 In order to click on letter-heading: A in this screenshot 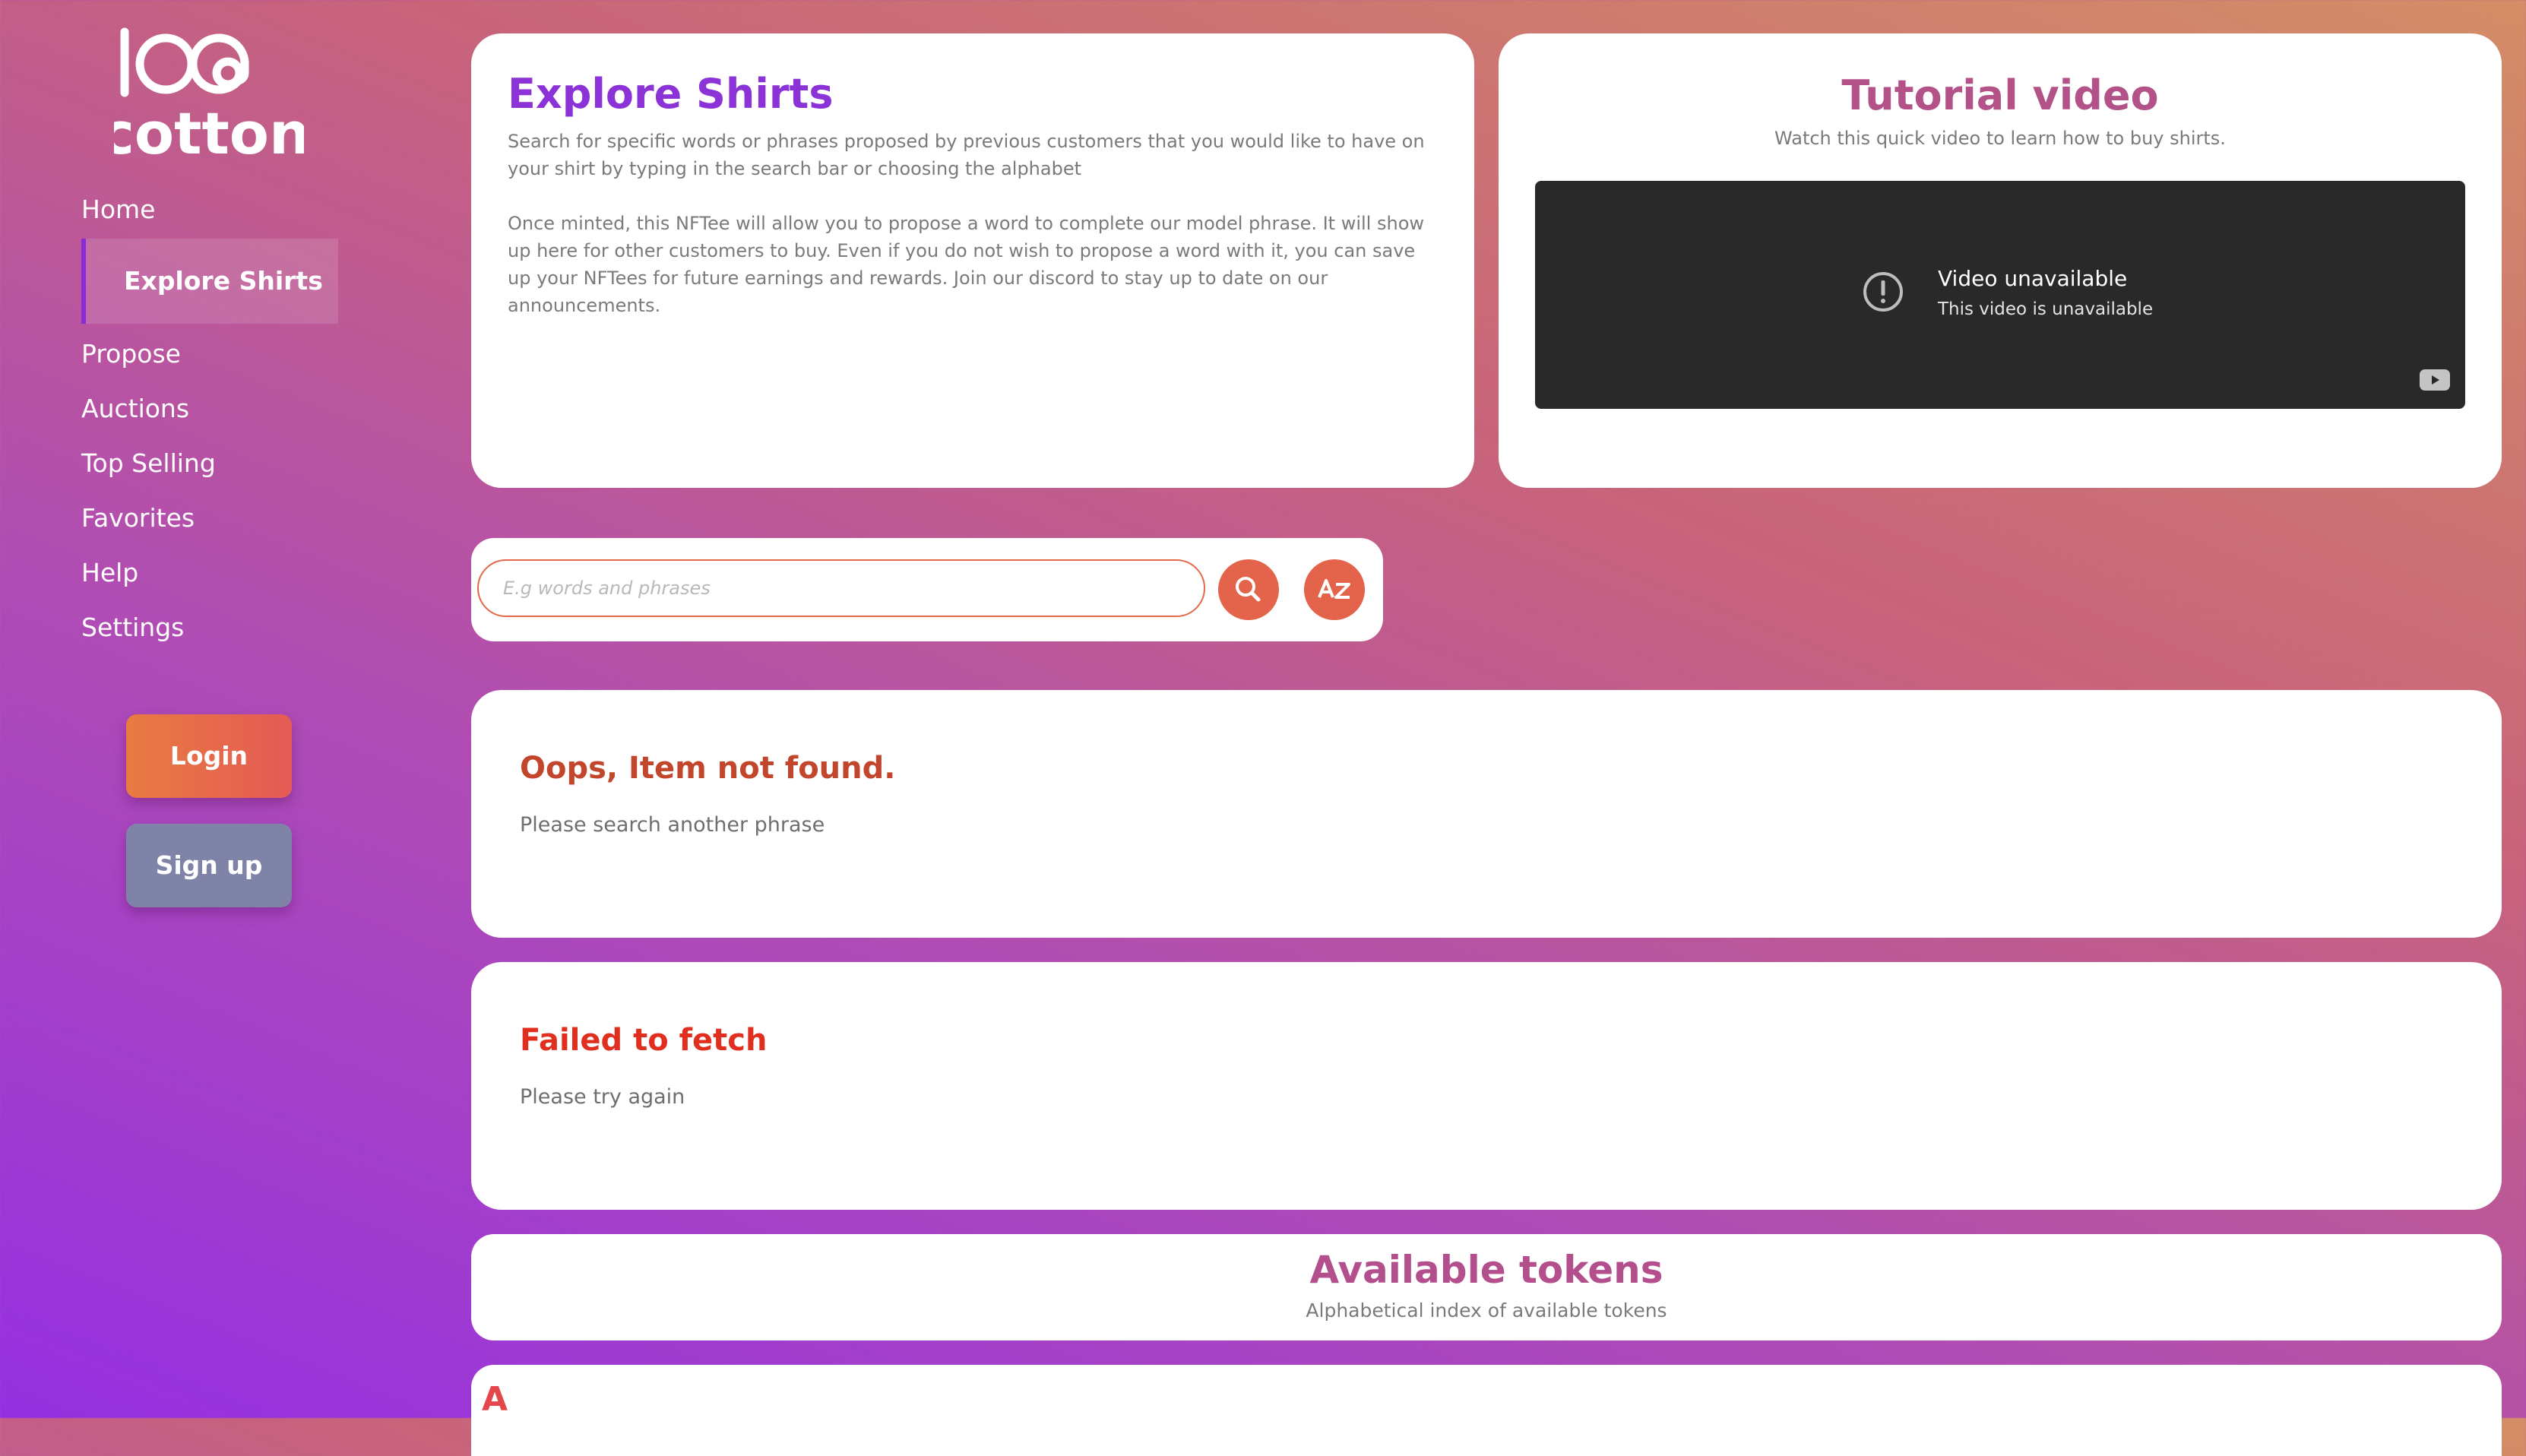, I will do `click(495, 1400)`.